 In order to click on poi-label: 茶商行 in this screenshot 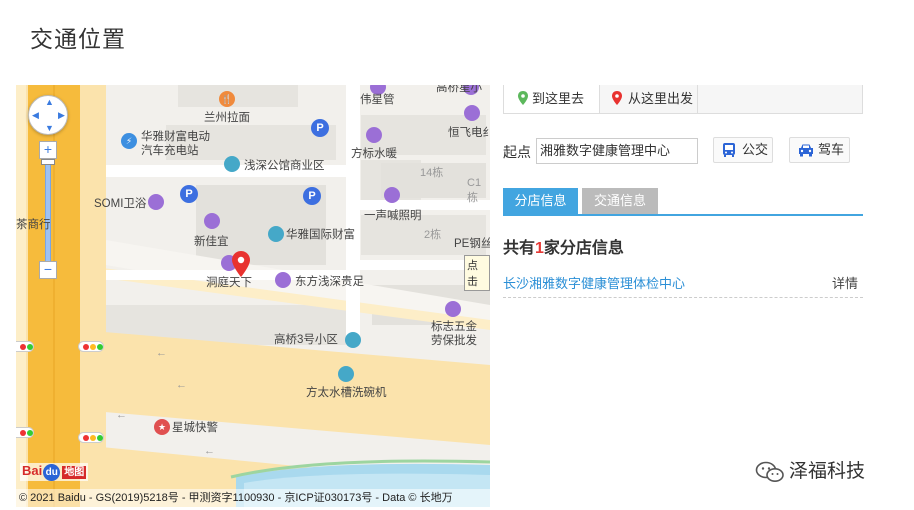, I will do `click(33, 225)`.